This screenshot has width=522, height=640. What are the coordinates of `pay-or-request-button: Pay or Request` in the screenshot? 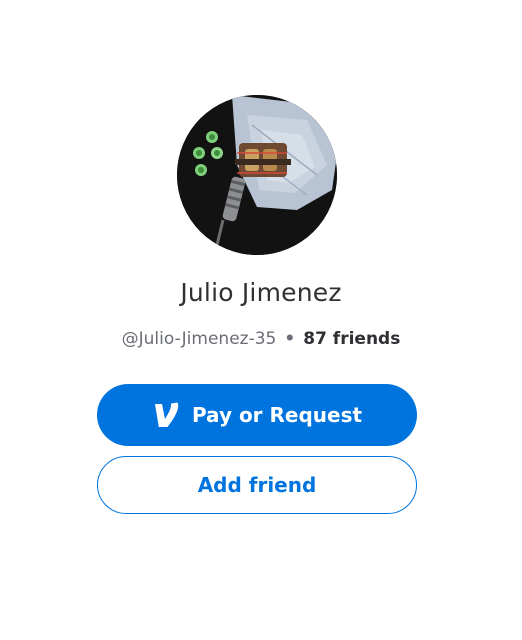 It's located at (257, 415).